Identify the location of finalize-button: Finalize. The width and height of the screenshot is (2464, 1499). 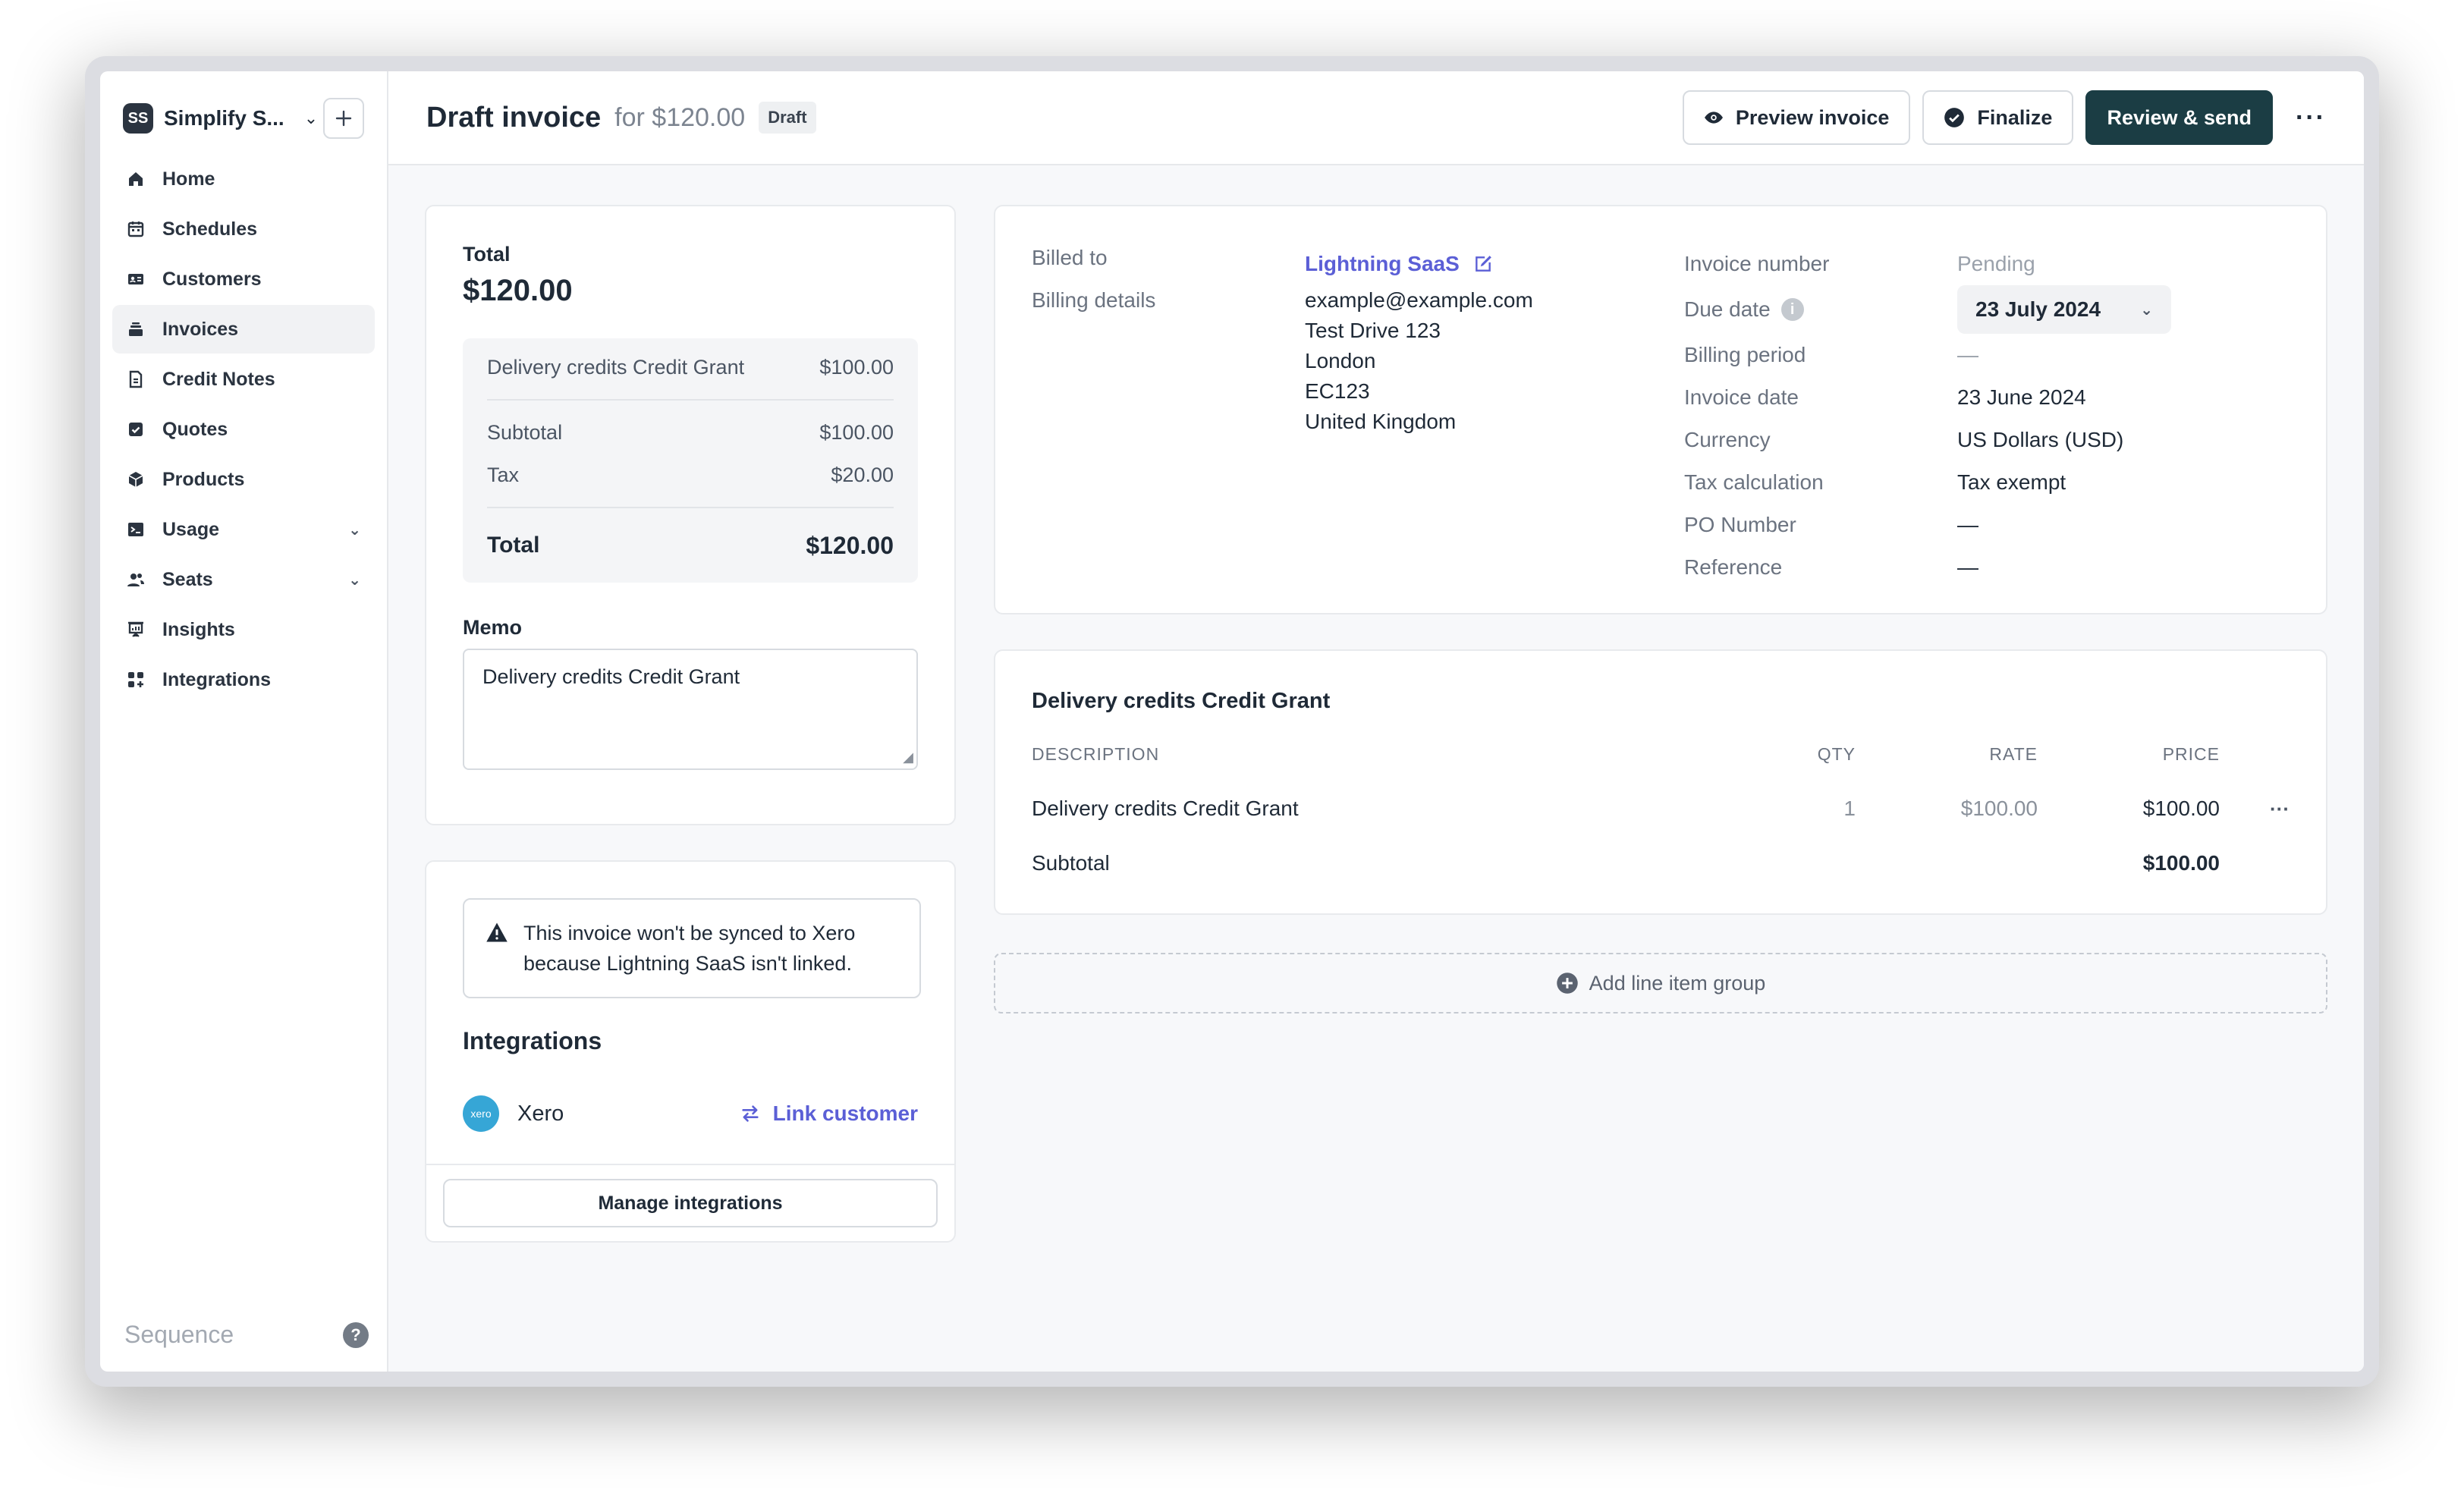
(1998, 118).